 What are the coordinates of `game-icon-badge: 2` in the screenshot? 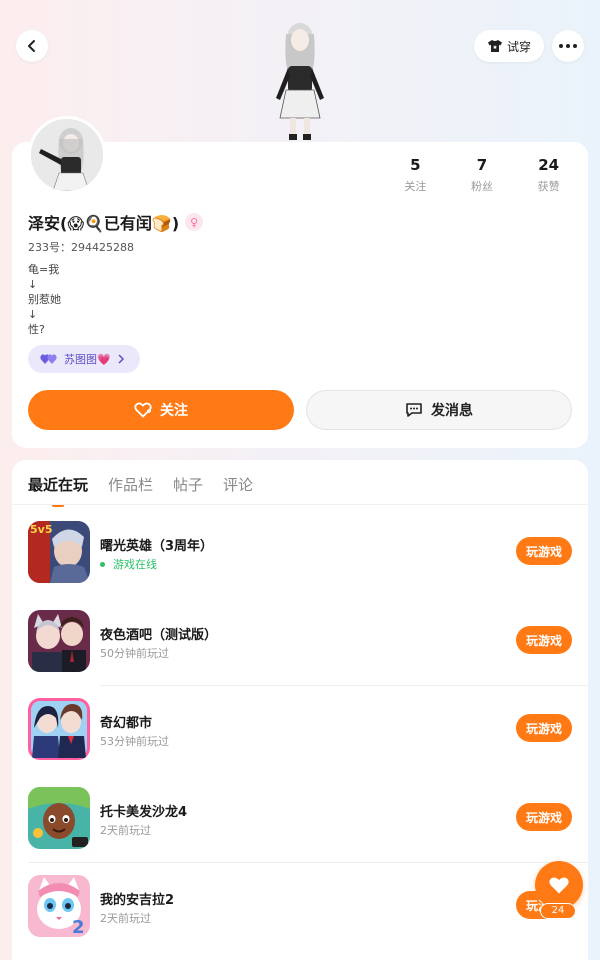 It's located at (78, 927).